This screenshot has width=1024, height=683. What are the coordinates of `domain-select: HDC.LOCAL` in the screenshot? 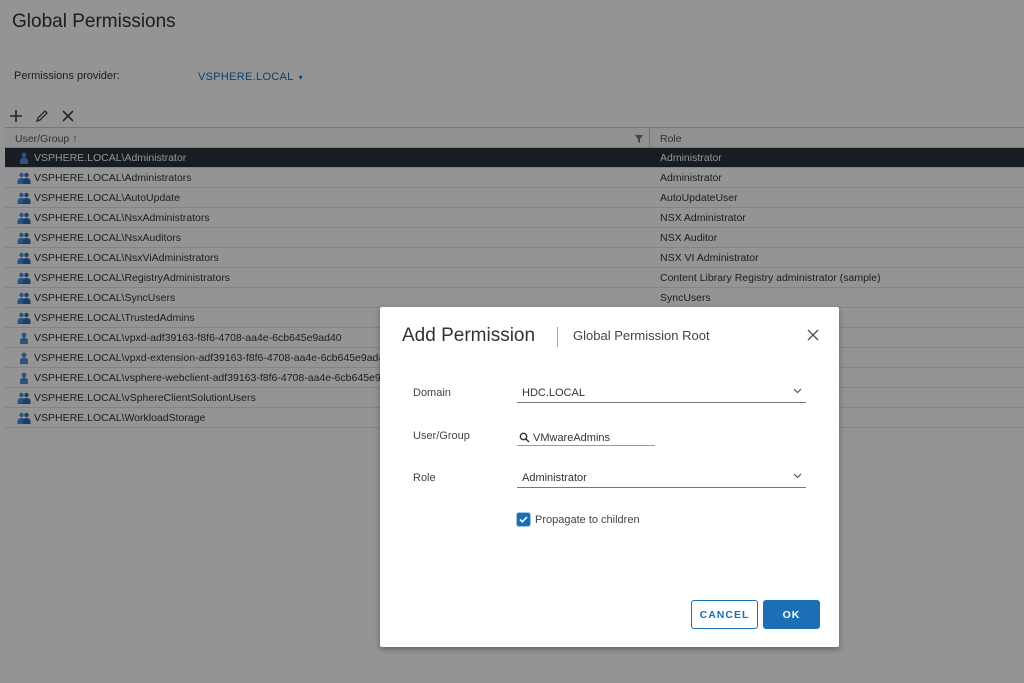 It's located at (661, 393).